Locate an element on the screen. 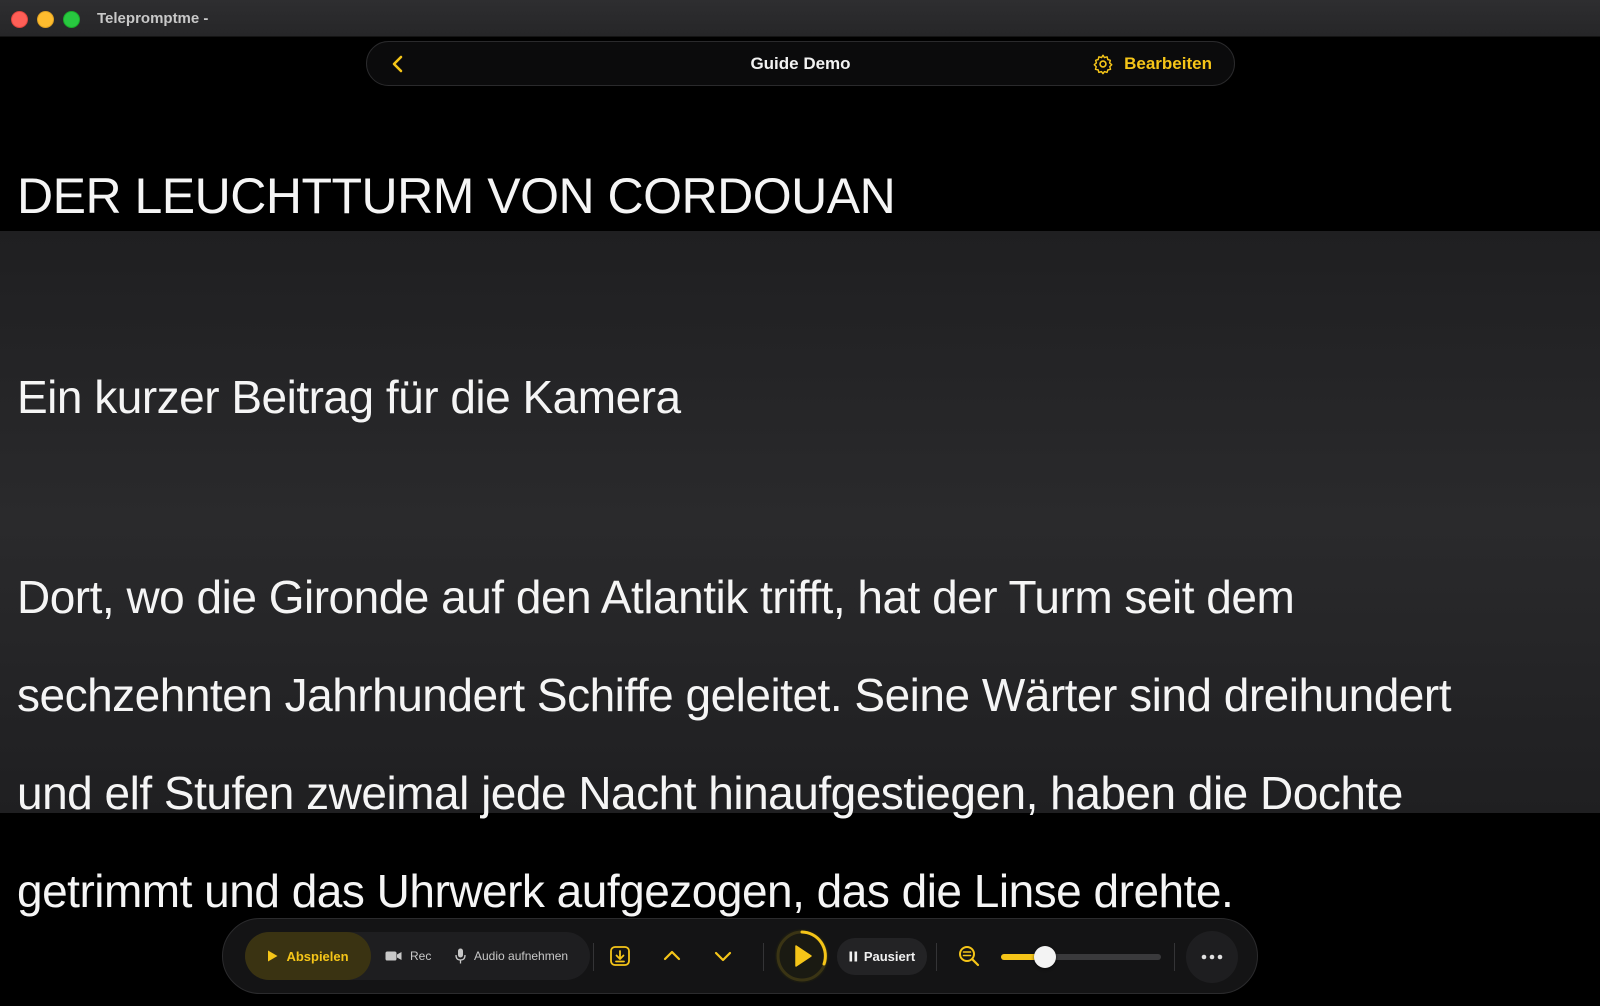  more-icon is located at coordinates (1212, 957).